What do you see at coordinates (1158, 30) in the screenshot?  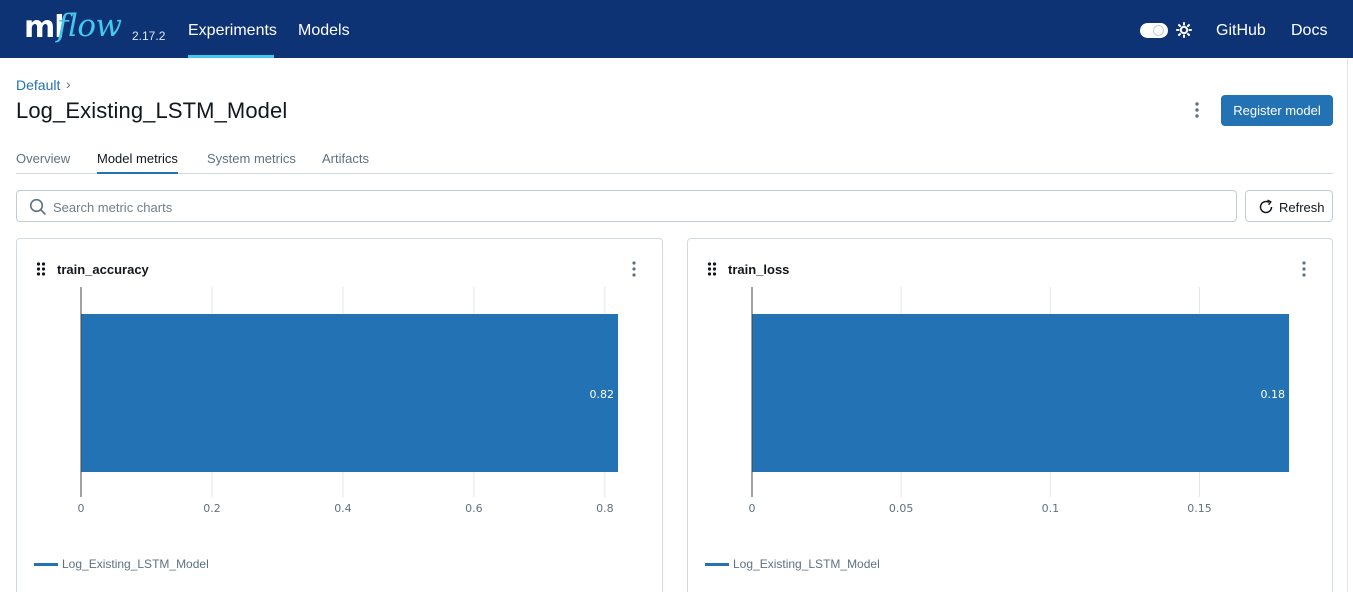 I see `toggle-knob` at bounding box center [1158, 30].